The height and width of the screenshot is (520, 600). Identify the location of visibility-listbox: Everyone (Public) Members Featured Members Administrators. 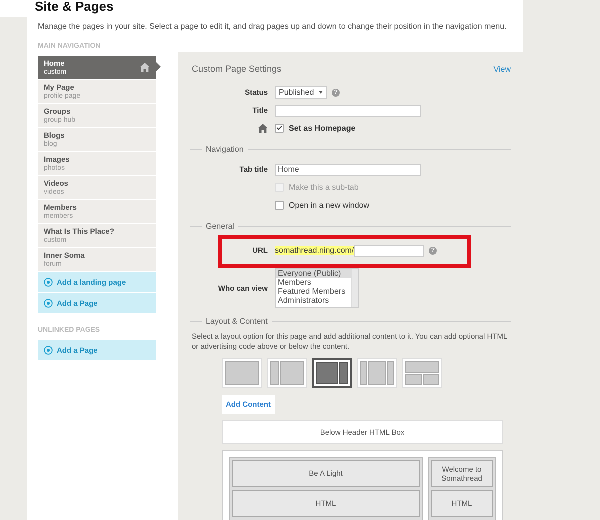
(317, 288).